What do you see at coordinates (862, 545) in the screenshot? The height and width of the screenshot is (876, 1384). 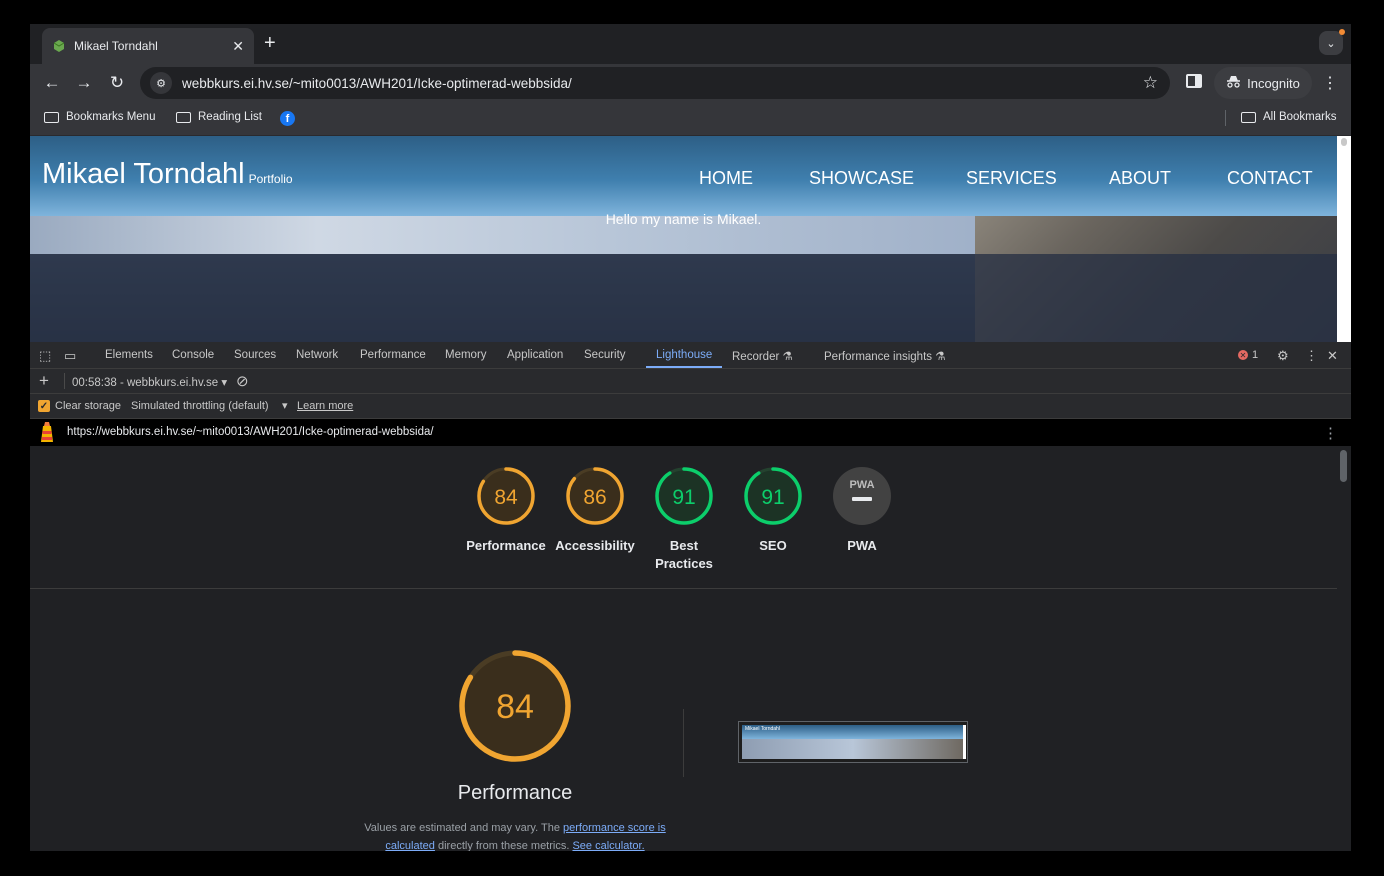 I see `gauge-label: PWA` at bounding box center [862, 545].